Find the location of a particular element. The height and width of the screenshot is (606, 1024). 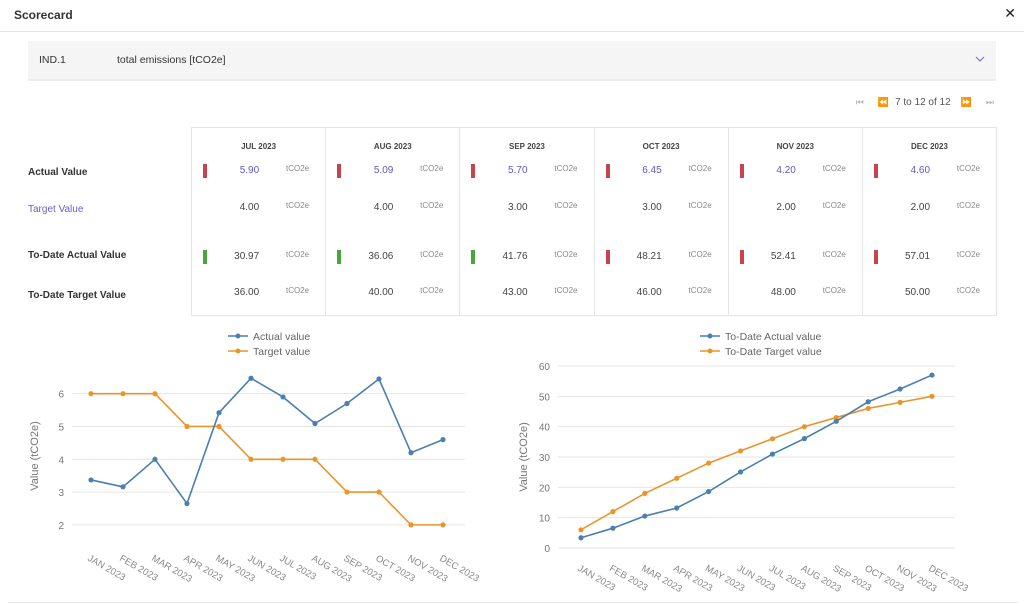

dialog-header: Scorecard ✕ is located at coordinates (512, 16).